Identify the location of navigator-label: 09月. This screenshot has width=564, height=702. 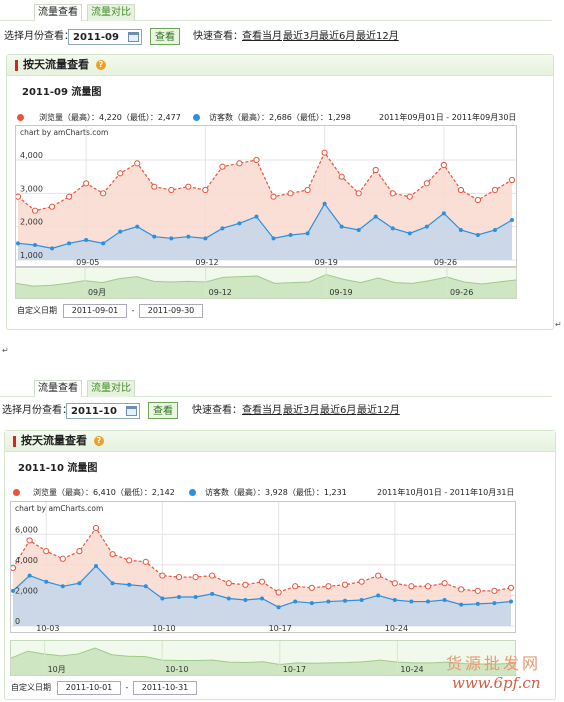
(97, 292).